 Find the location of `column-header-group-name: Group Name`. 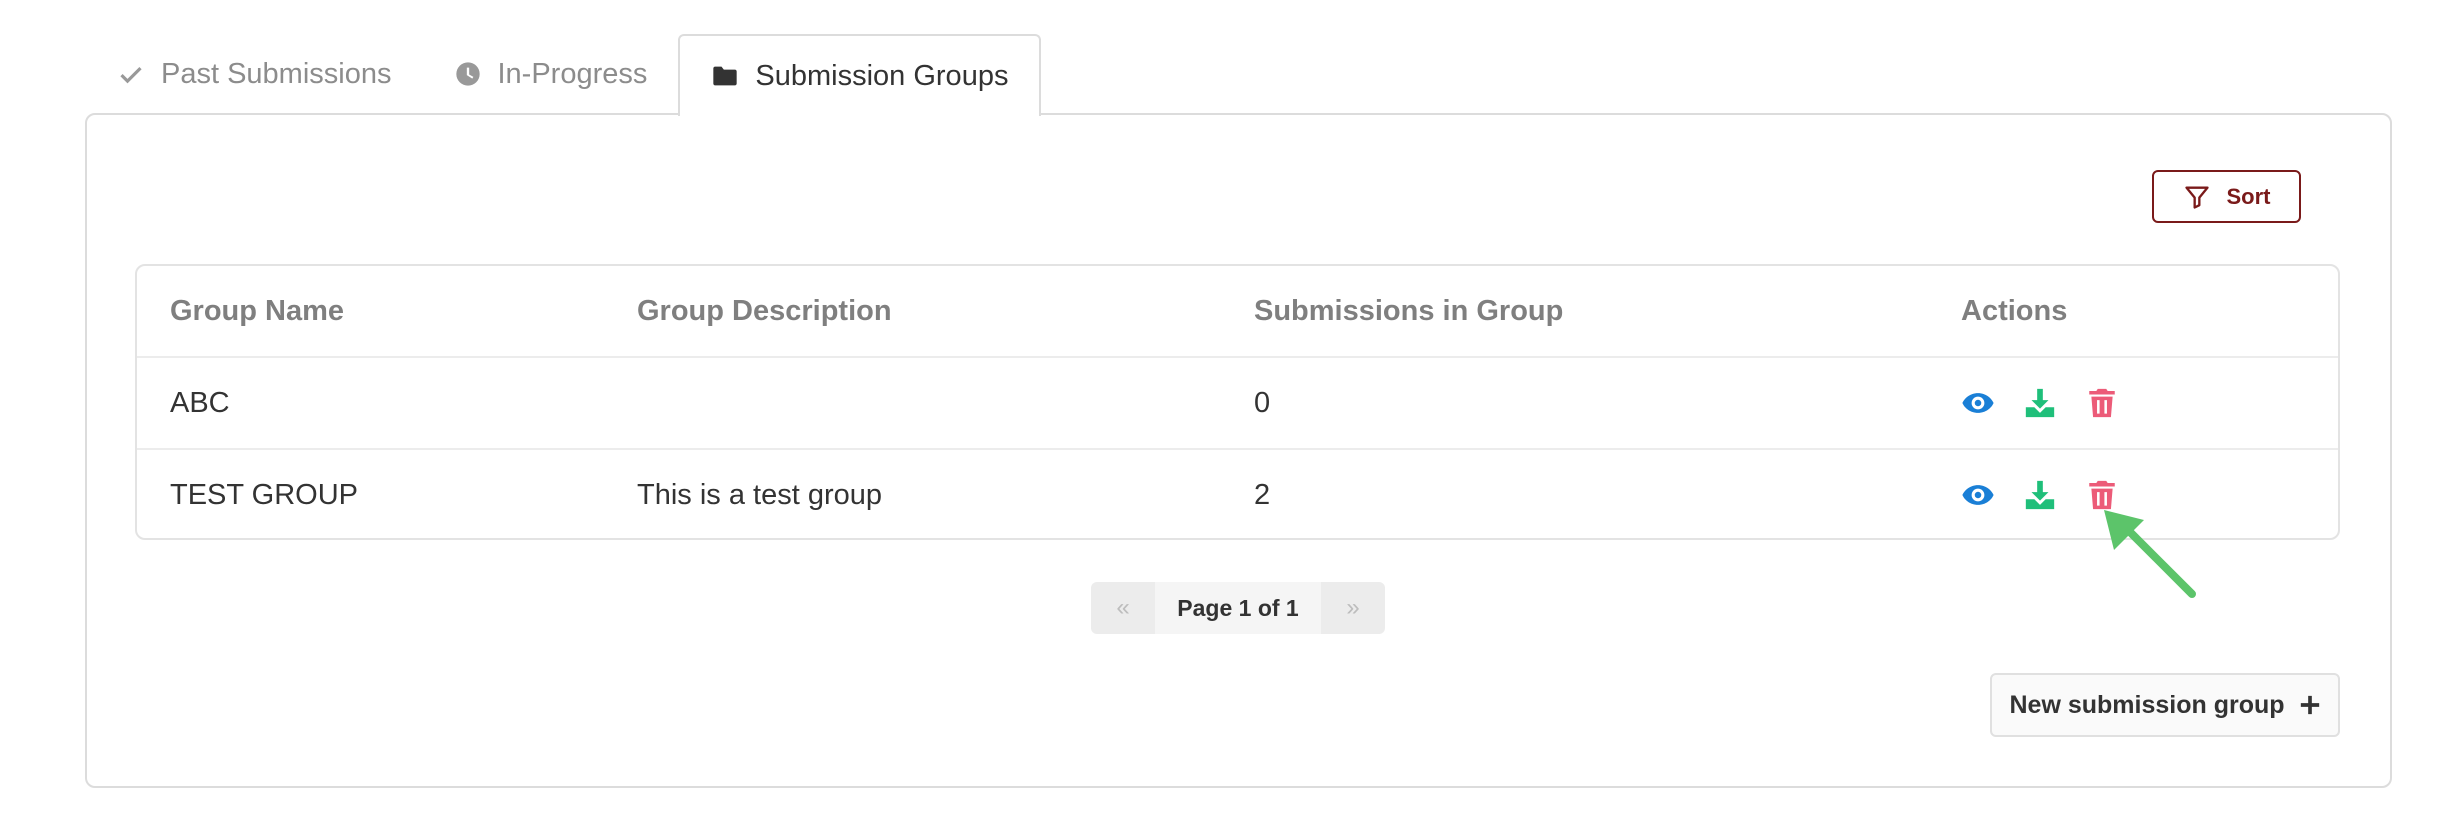

column-header-group-name: Group Name is located at coordinates (257, 310).